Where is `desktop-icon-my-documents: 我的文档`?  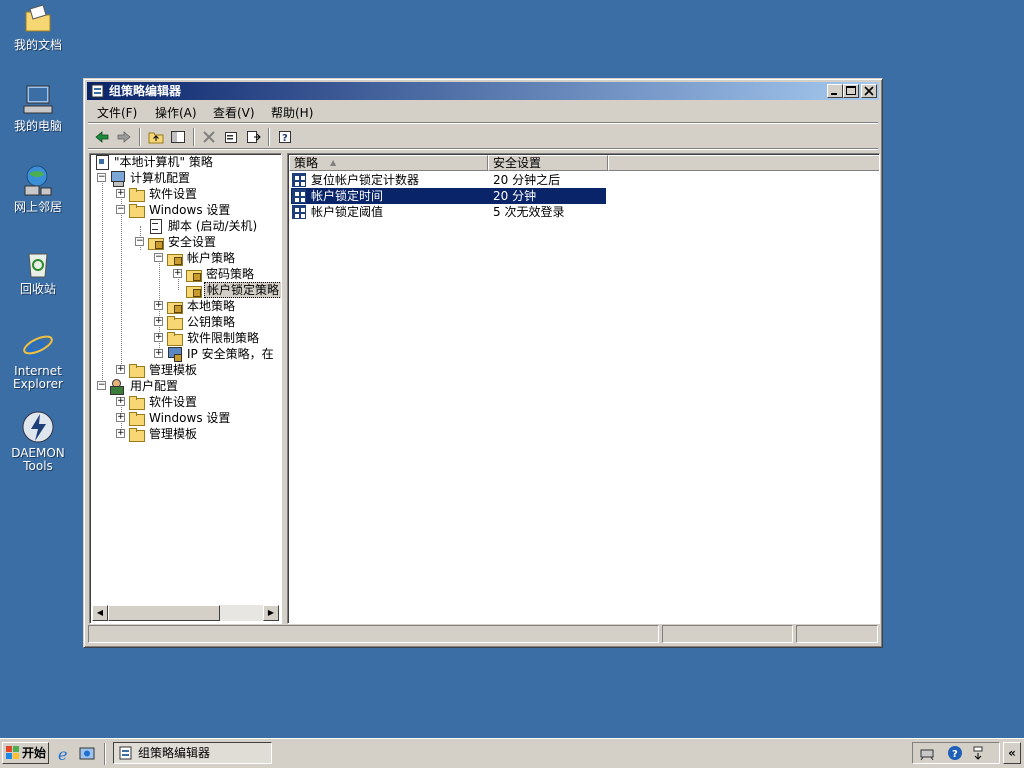 desktop-icon-my-documents: 我的文档 is located at coordinates (38, 27).